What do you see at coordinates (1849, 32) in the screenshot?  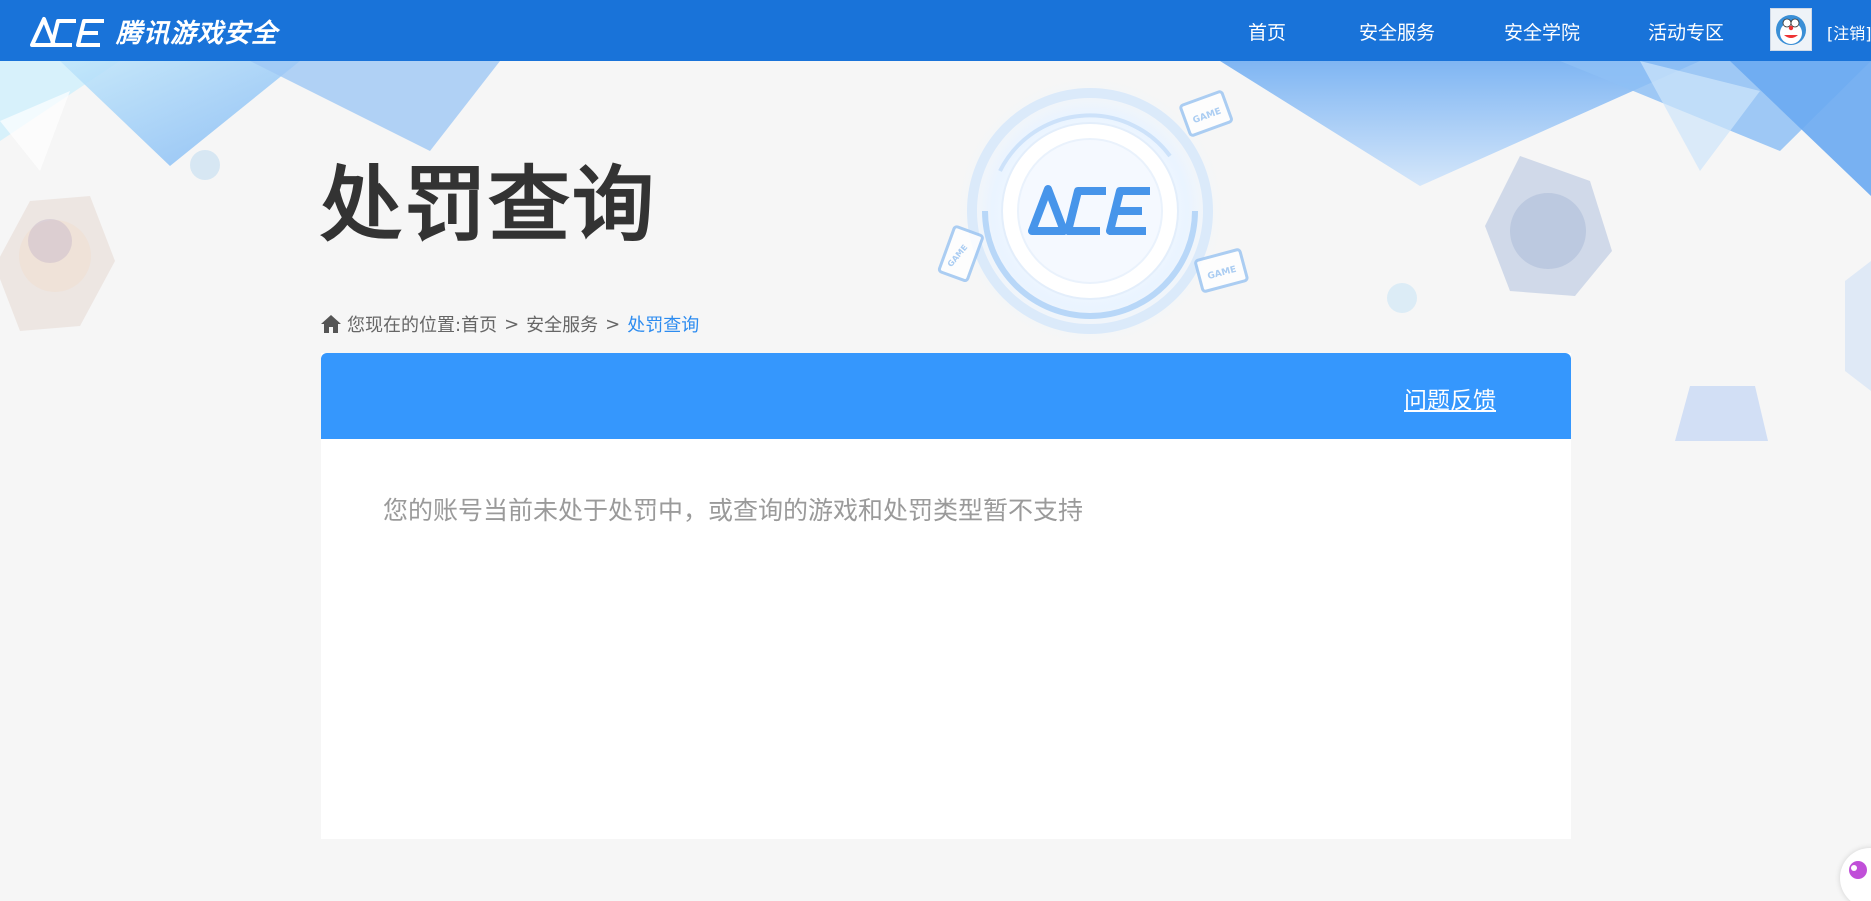 I see `logout-link: [注销]` at bounding box center [1849, 32].